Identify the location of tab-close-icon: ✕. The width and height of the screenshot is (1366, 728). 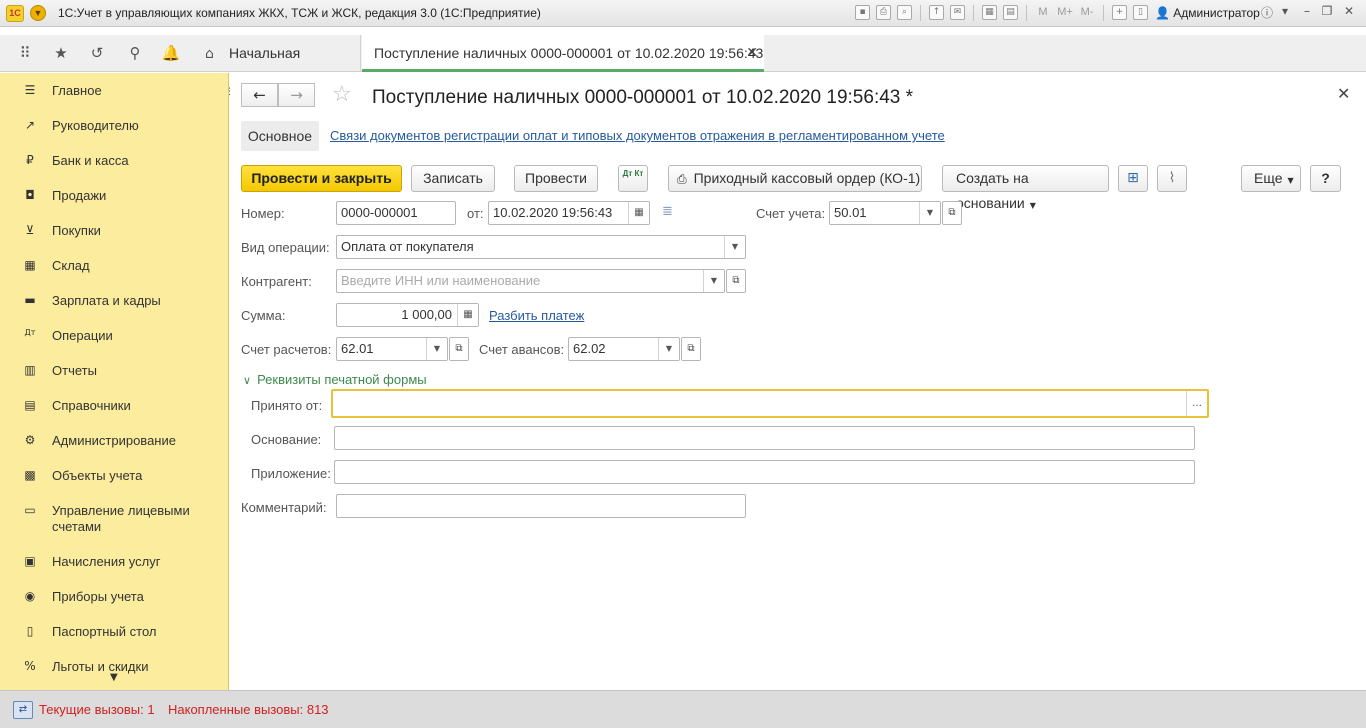
(752, 53).